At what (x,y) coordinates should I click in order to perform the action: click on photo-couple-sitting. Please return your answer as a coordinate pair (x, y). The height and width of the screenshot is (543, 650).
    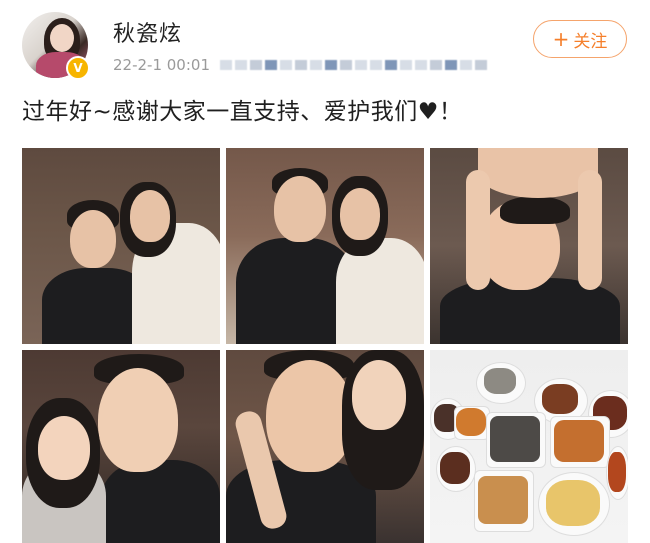
    Looking at the image, I should click on (325, 246).